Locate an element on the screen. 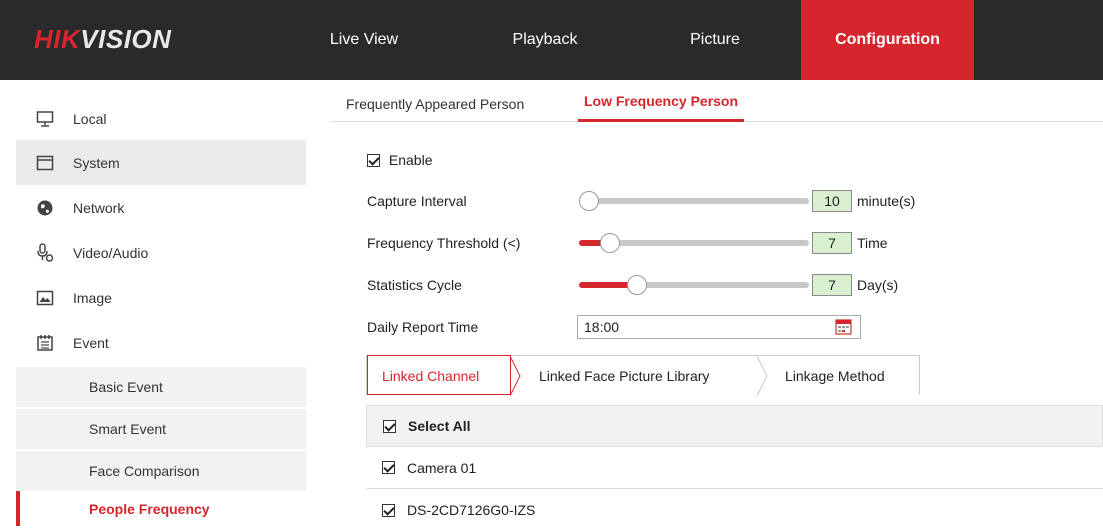  tab-low-frequency-person: Low Frequency Person is located at coordinates (661, 101).